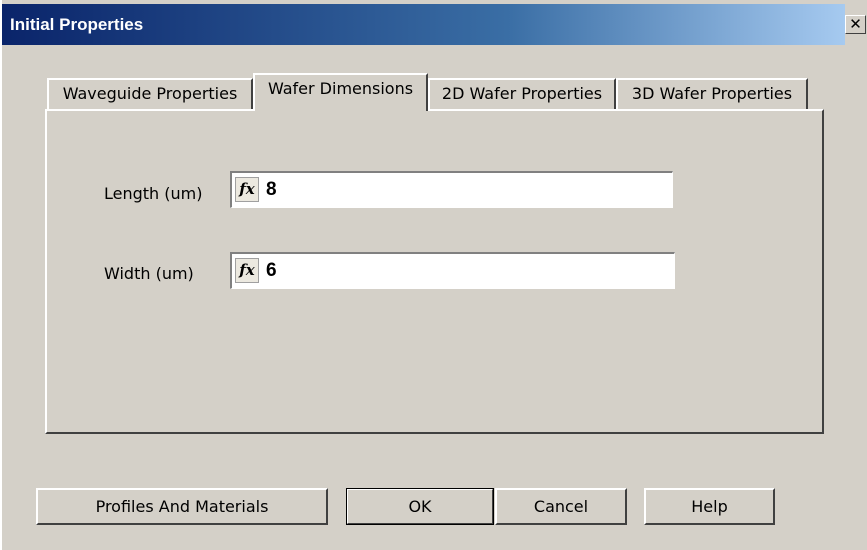  I want to click on button-label: OK, so click(420, 506).